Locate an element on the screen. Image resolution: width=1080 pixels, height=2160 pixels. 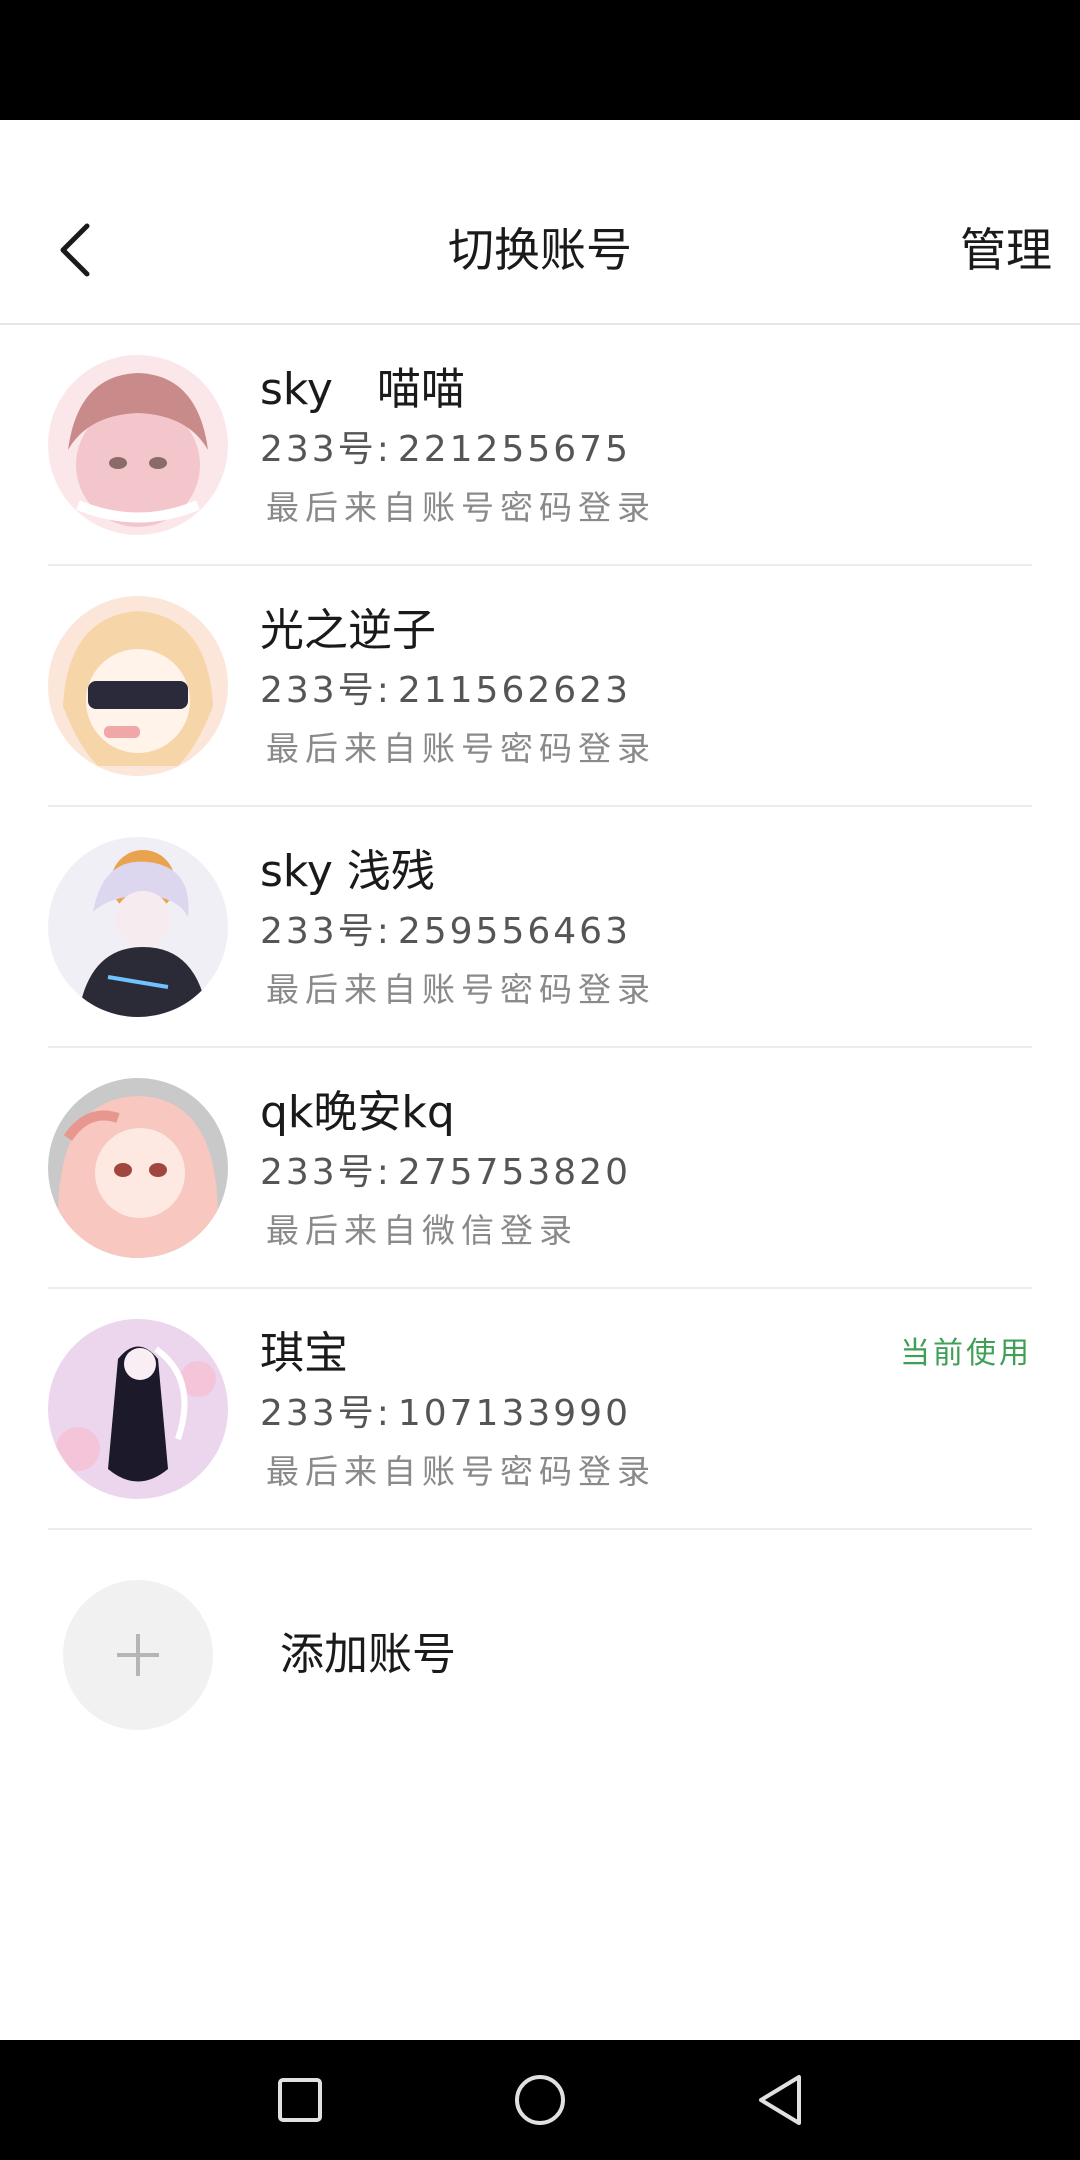
account-id: 233号: 221255675 is located at coordinates (445, 450).